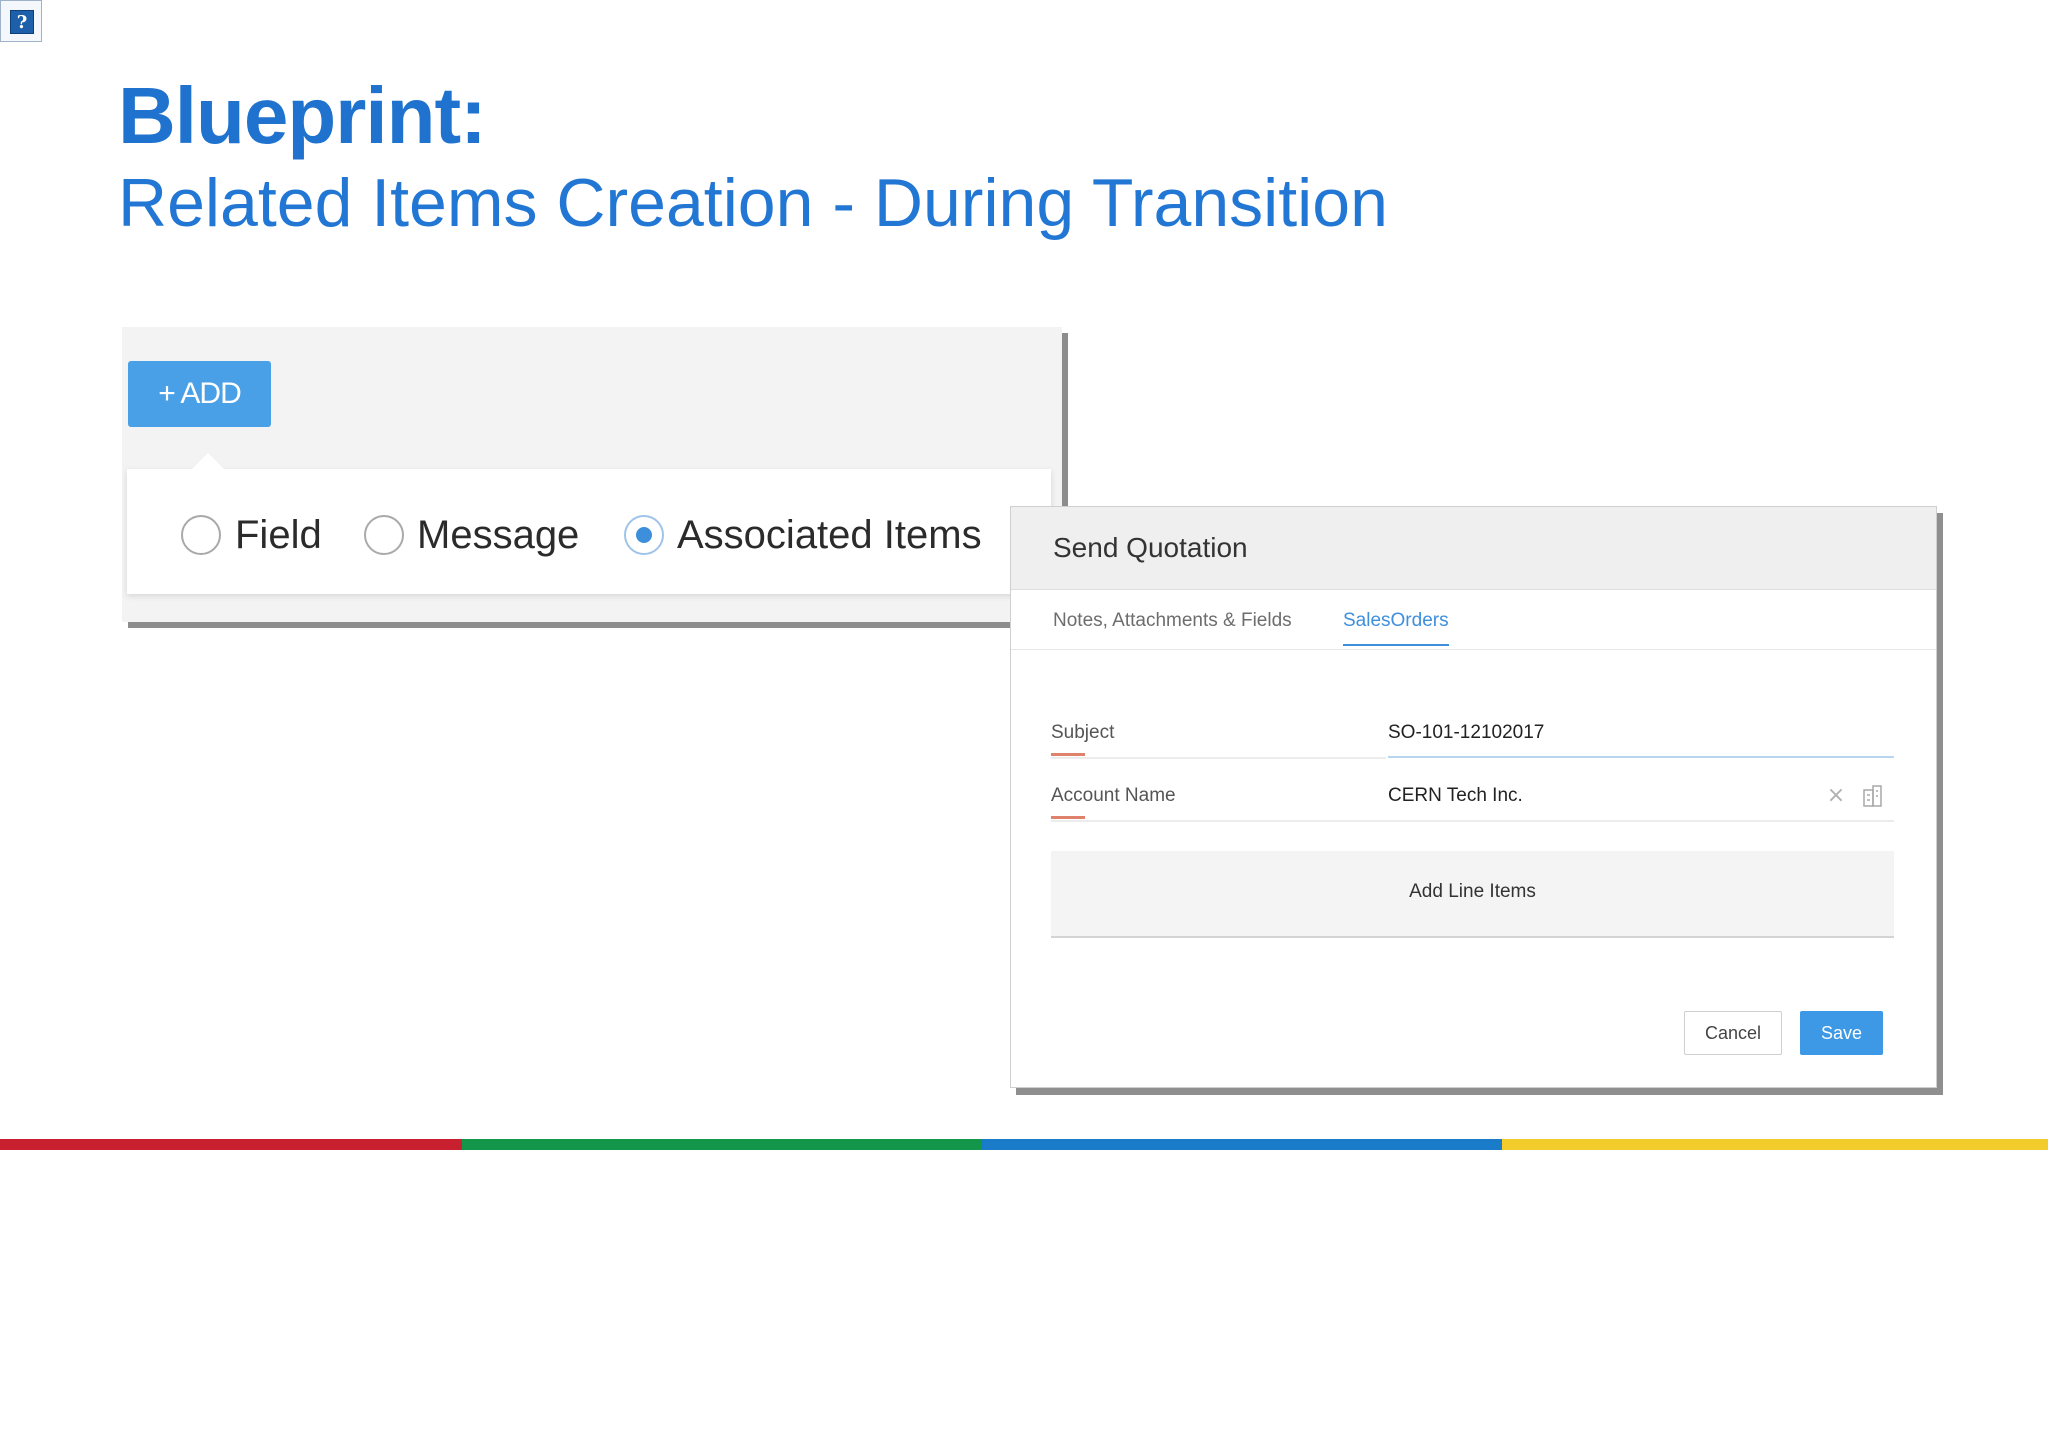 The height and width of the screenshot is (1434, 2048). I want to click on building-lookup-icon, so click(1873, 796).